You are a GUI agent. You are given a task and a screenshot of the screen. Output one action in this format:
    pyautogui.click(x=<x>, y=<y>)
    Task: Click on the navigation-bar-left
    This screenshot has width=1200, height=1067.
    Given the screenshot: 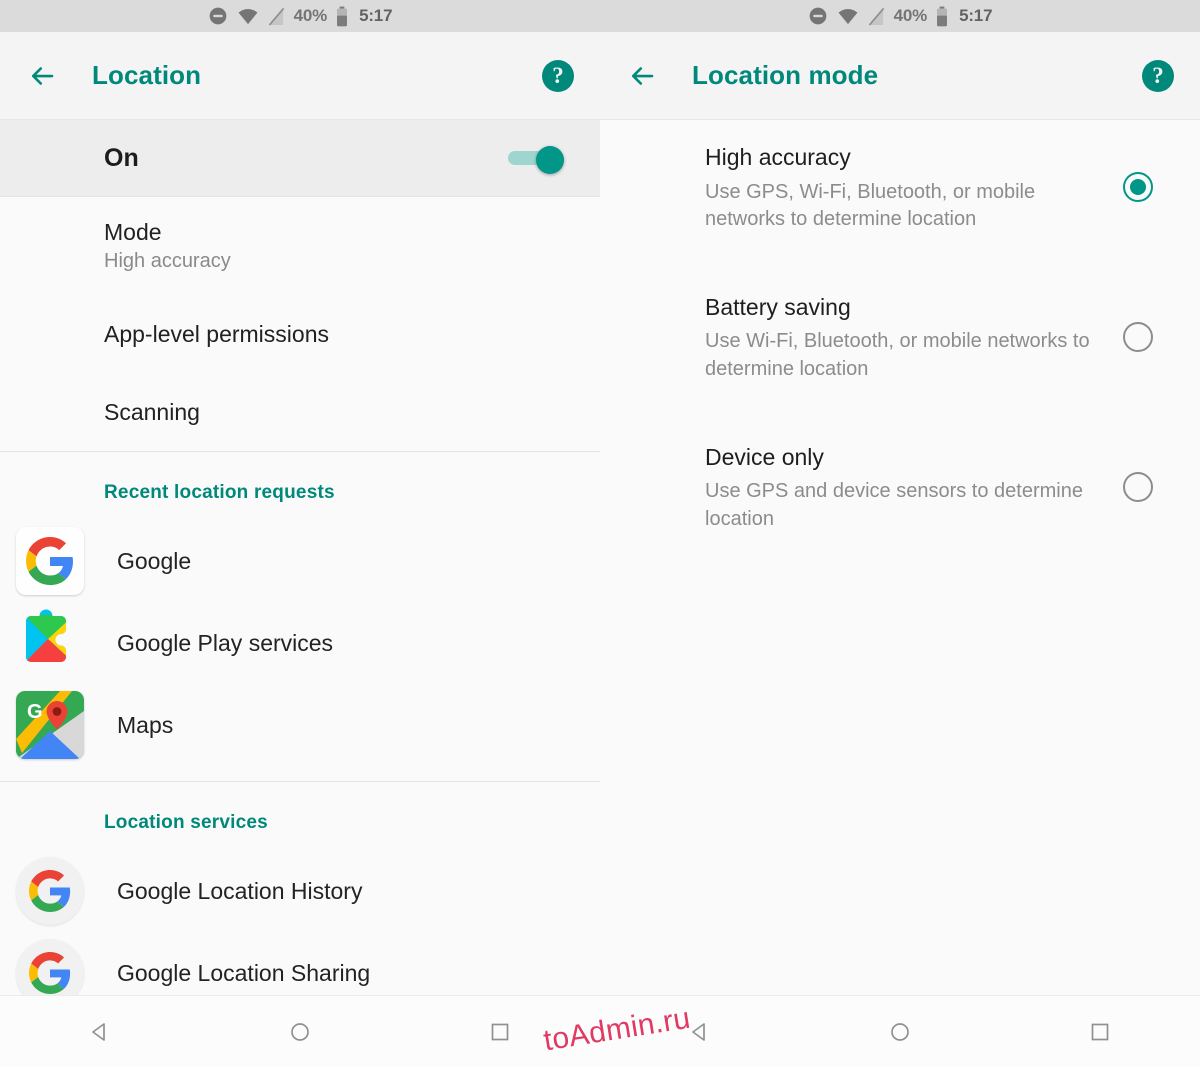 What is the action you would take?
    pyautogui.click(x=300, y=1031)
    